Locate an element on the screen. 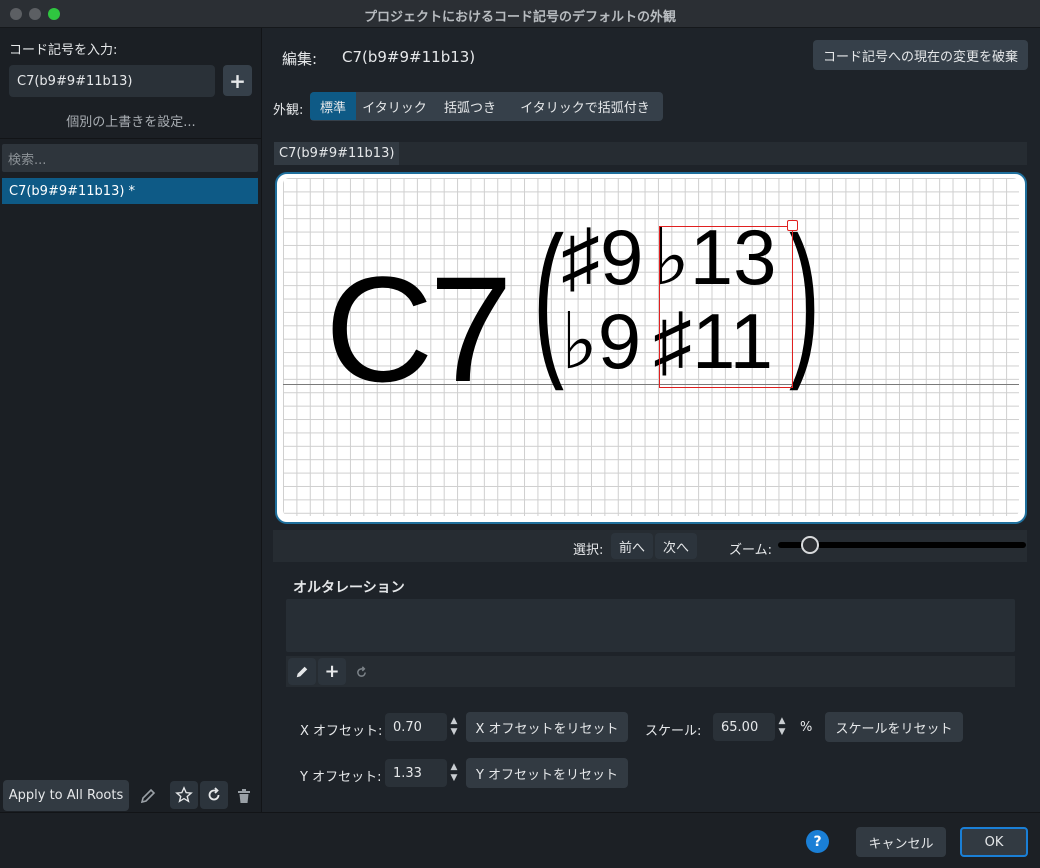  x-offset-stepper: ▲ ▼ is located at coordinates (454, 727).